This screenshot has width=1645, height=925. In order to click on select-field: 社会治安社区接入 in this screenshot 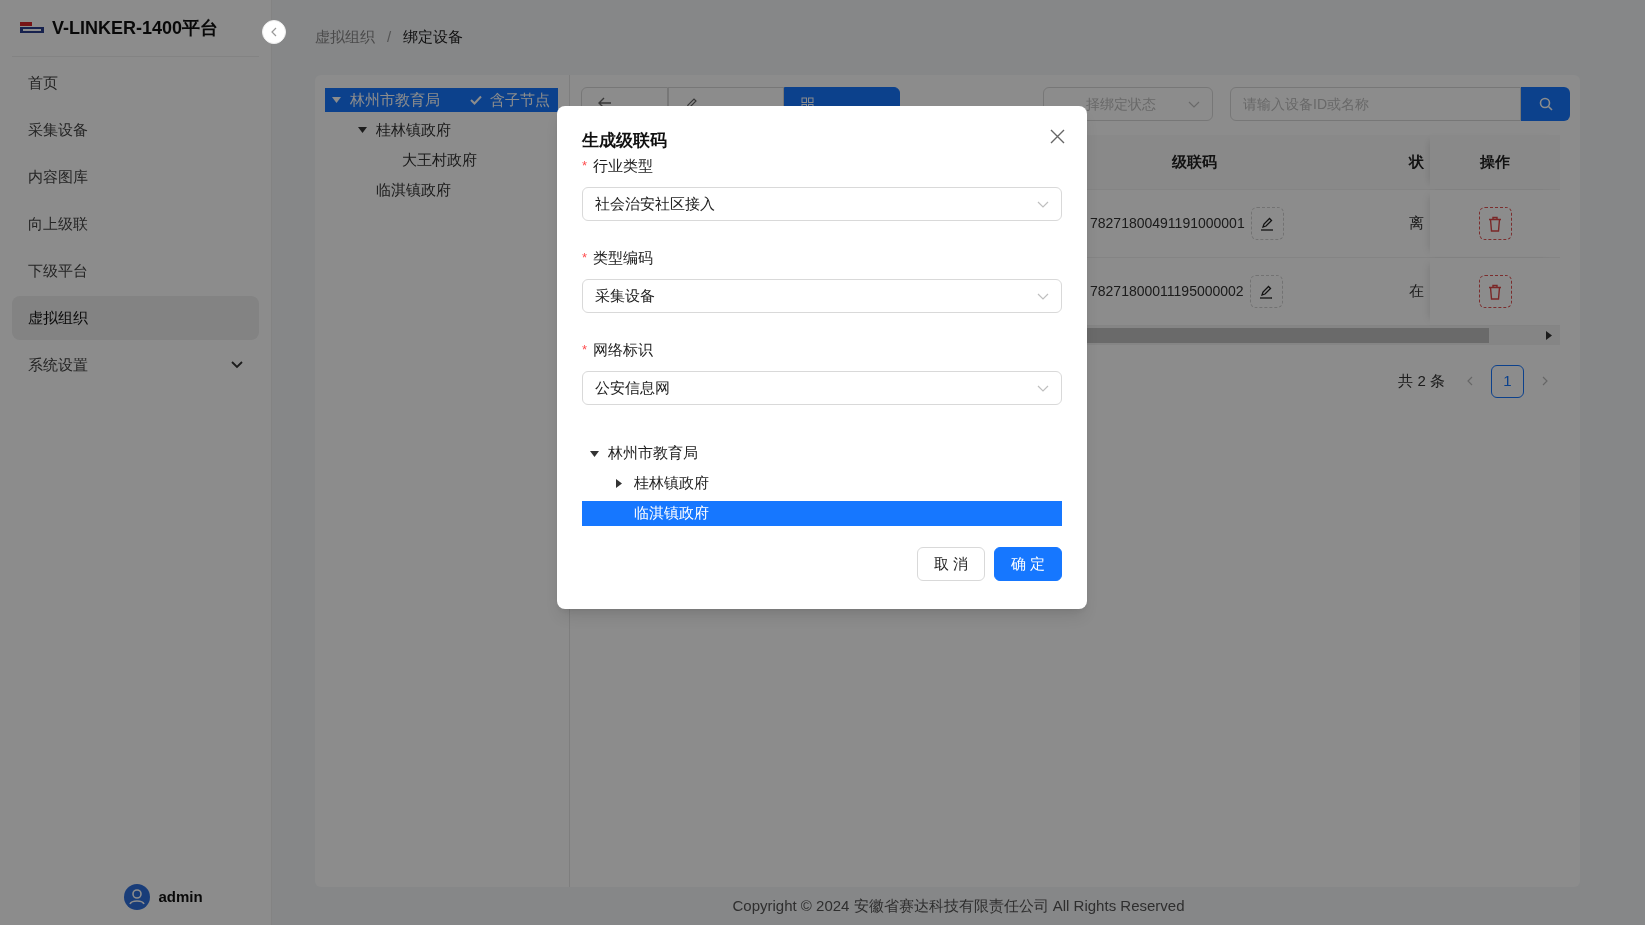, I will do `click(822, 204)`.